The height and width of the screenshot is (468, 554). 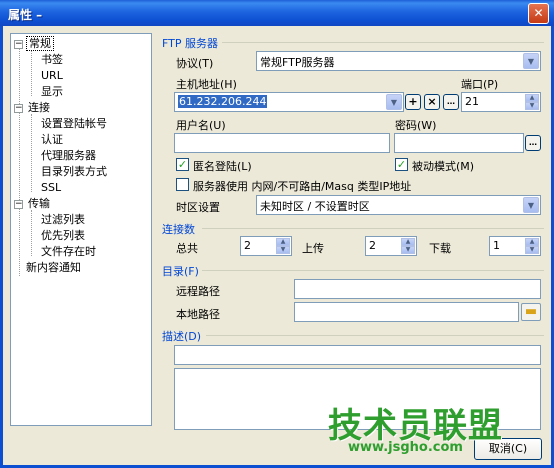 What do you see at coordinates (480, 84) in the screenshot?
I see `port-label: 端口(P)` at bounding box center [480, 84].